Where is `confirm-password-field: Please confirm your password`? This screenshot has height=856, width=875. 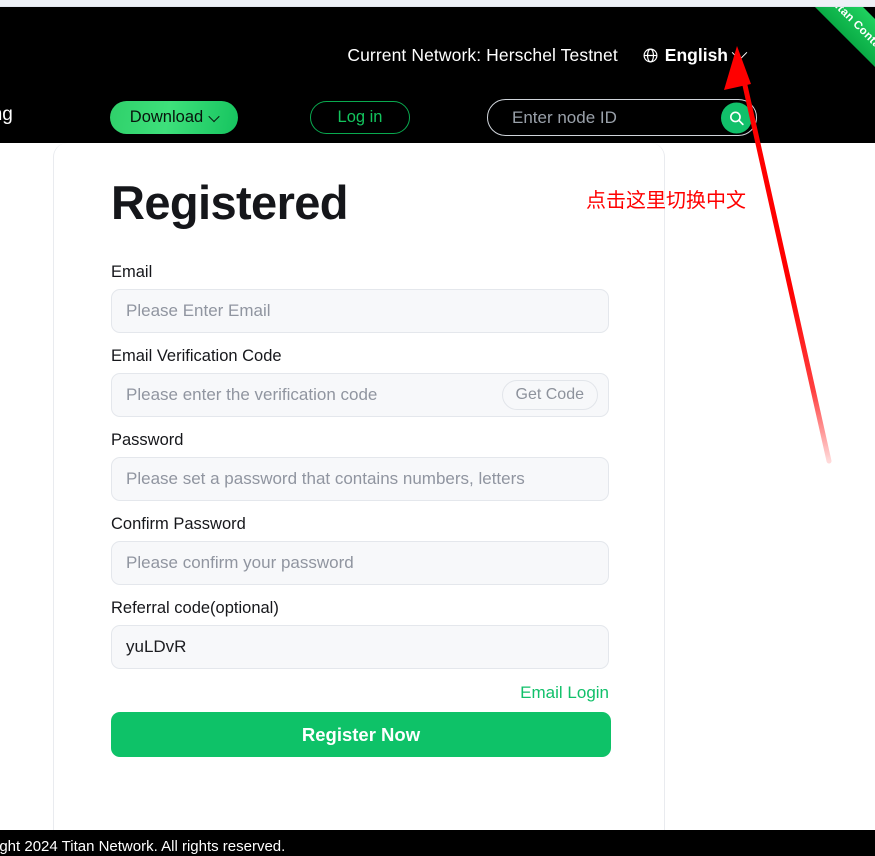
confirm-password-field: Please confirm your password is located at coordinates (360, 563).